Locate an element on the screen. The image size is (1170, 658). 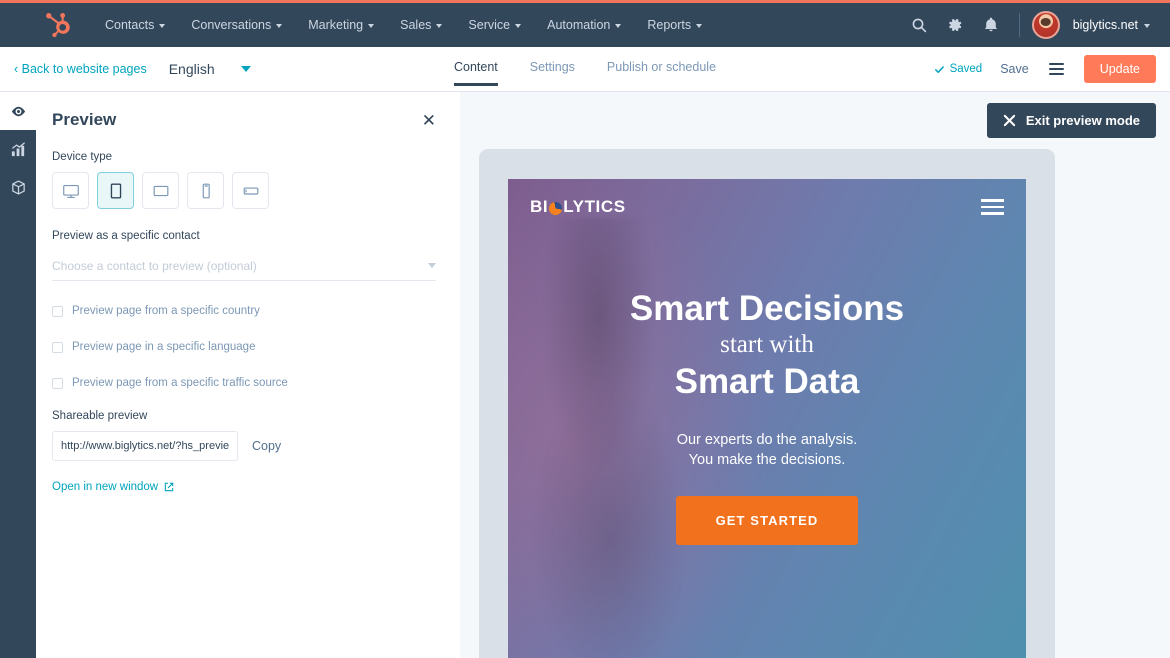
tab-publish-or-schedule: Publish or schedule is located at coordinates (661, 73).